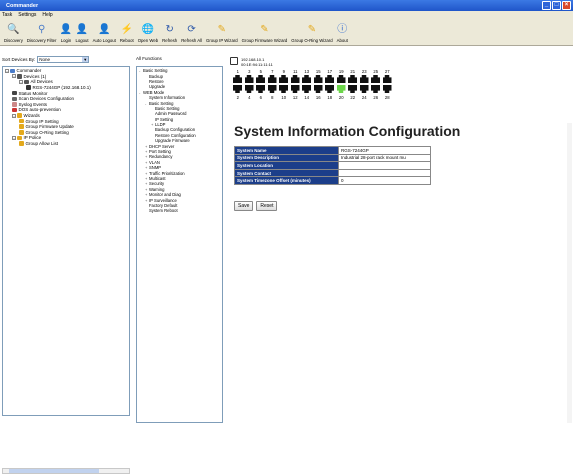 The width and height of the screenshot is (573, 474). Describe the element at coordinates (566, 5) in the screenshot. I see `close-button: ×` at that location.